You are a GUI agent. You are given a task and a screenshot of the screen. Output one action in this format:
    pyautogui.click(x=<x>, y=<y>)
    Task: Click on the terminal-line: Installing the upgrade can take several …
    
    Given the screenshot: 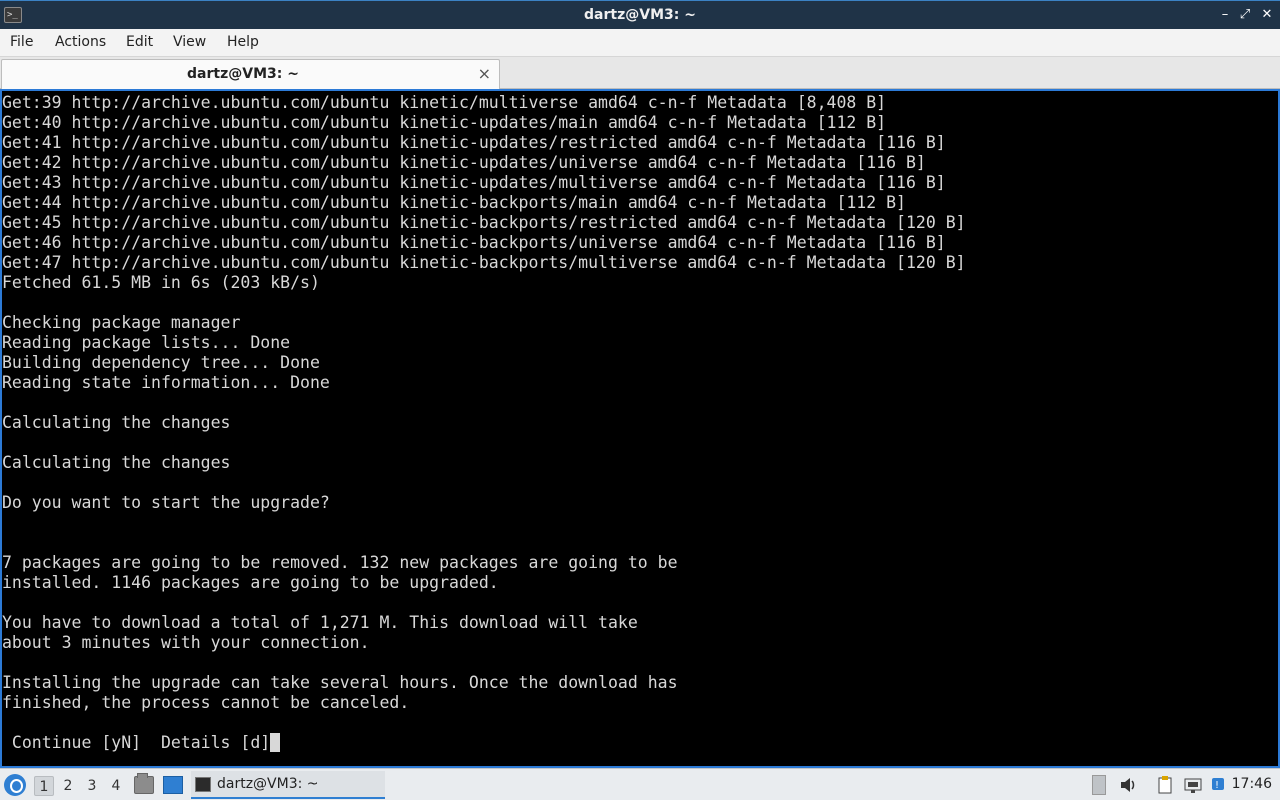 What is the action you would take?
    pyautogui.click(x=340, y=682)
    